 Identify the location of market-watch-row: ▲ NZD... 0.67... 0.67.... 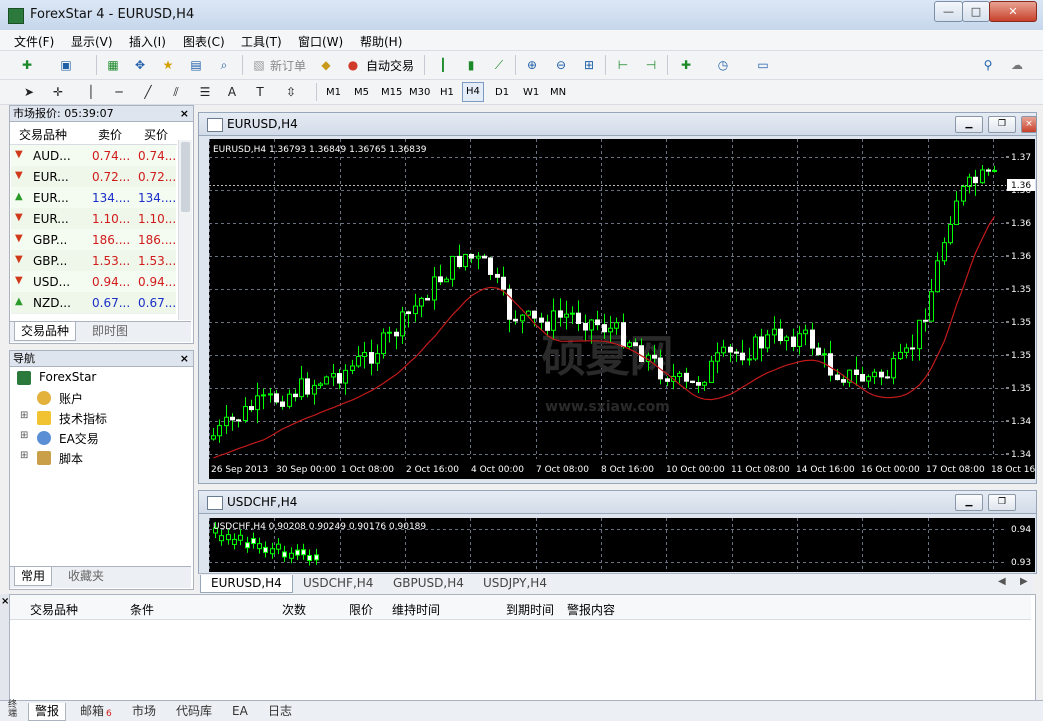
(93, 303).